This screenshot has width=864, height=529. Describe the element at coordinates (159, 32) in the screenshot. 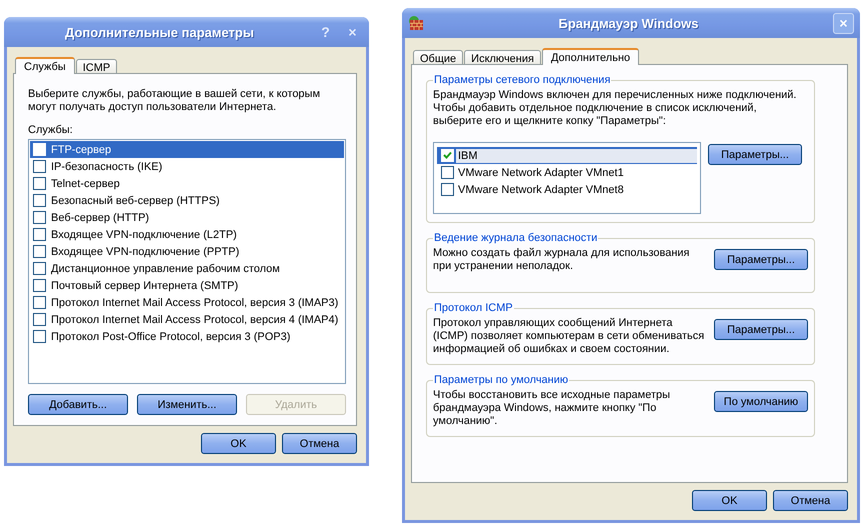

I see `window-title: Дополнительные параметры` at that location.